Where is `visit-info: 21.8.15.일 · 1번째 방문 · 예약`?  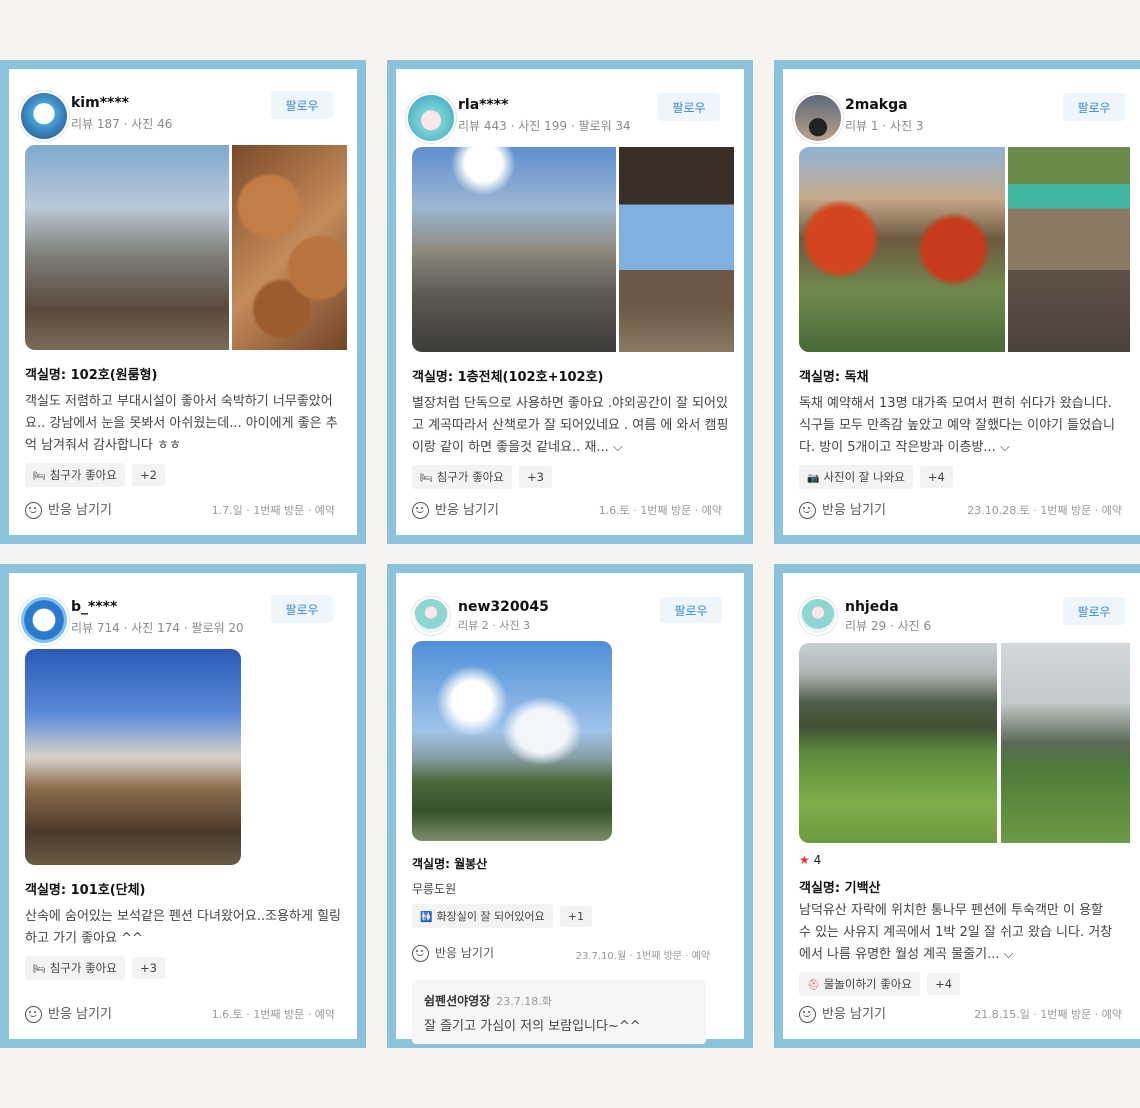 visit-info: 21.8.15.일 · 1번째 방문 · 예약 is located at coordinates (1048, 1014).